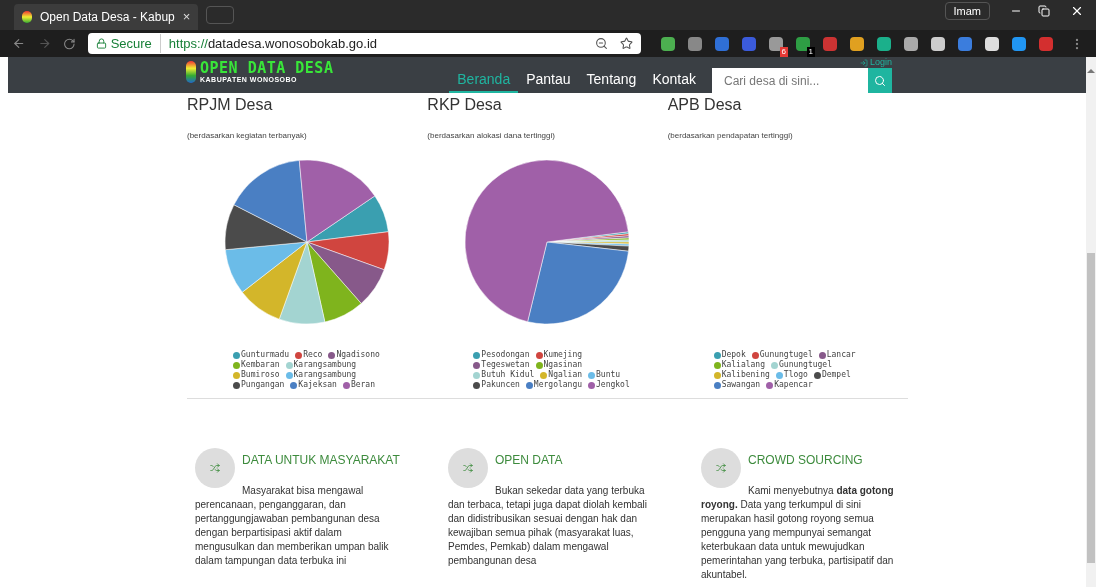  What do you see at coordinates (875, 62) in the screenshot?
I see `login-link: Login` at bounding box center [875, 62].